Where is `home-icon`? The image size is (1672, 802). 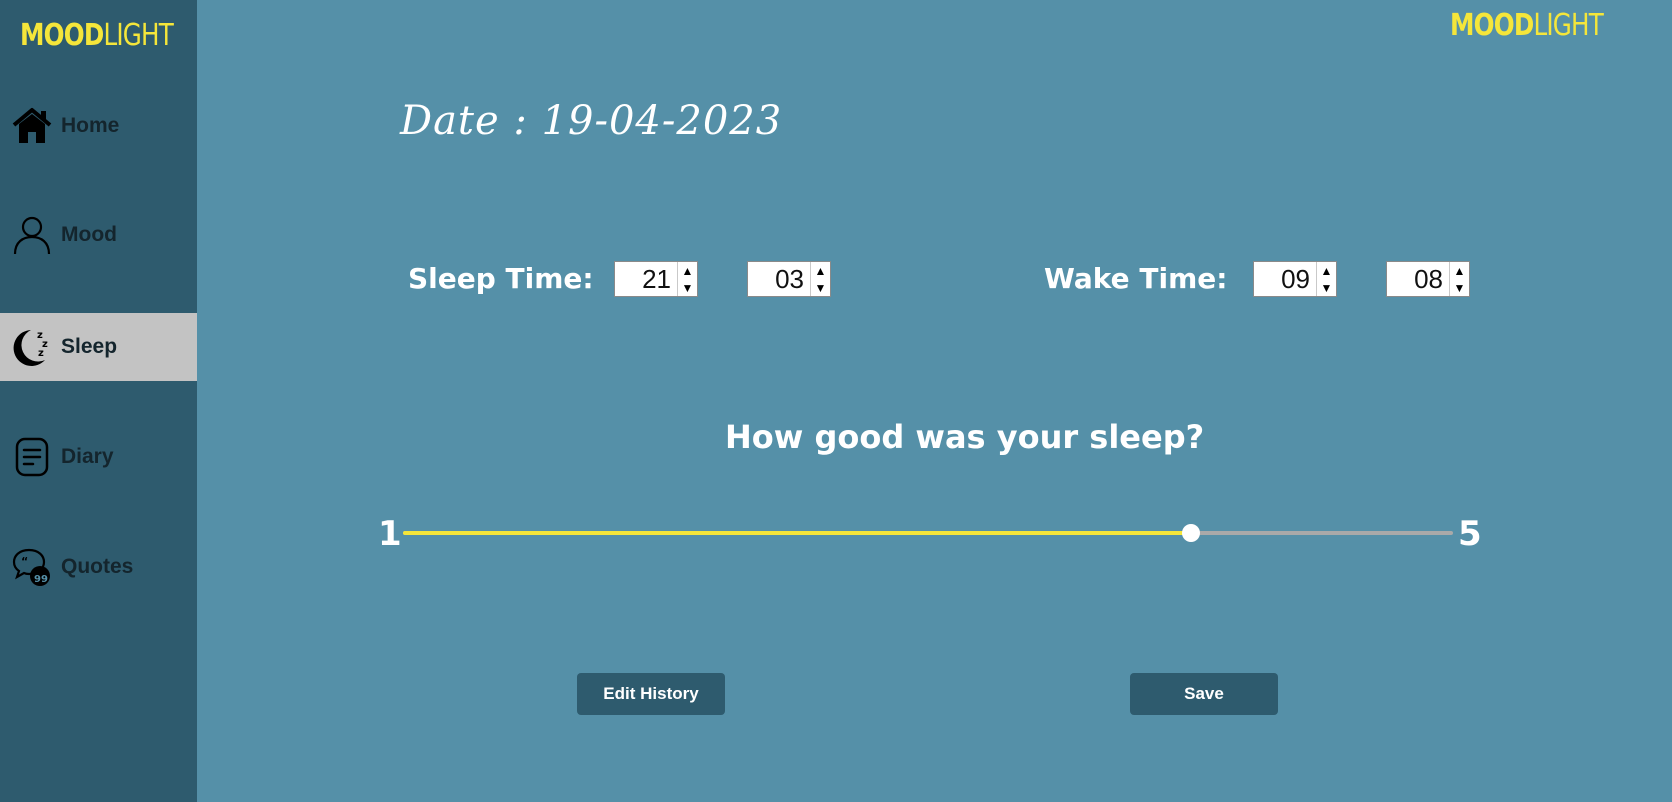
home-icon is located at coordinates (32, 126).